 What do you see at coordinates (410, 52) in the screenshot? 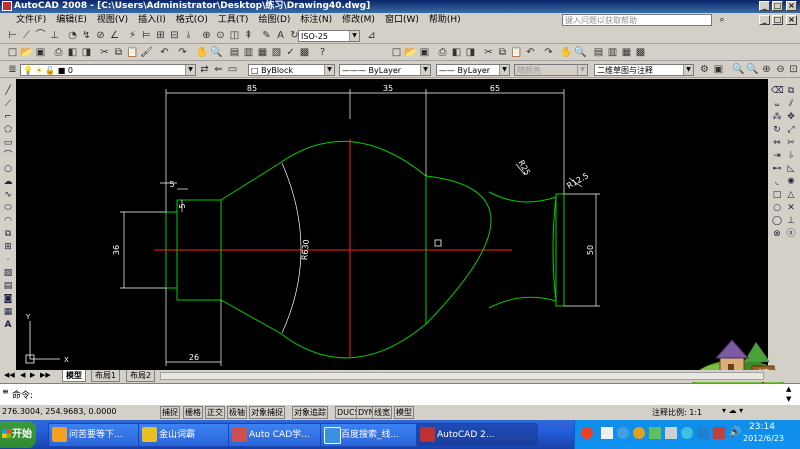
I see `open-icon-2: 📂` at bounding box center [410, 52].